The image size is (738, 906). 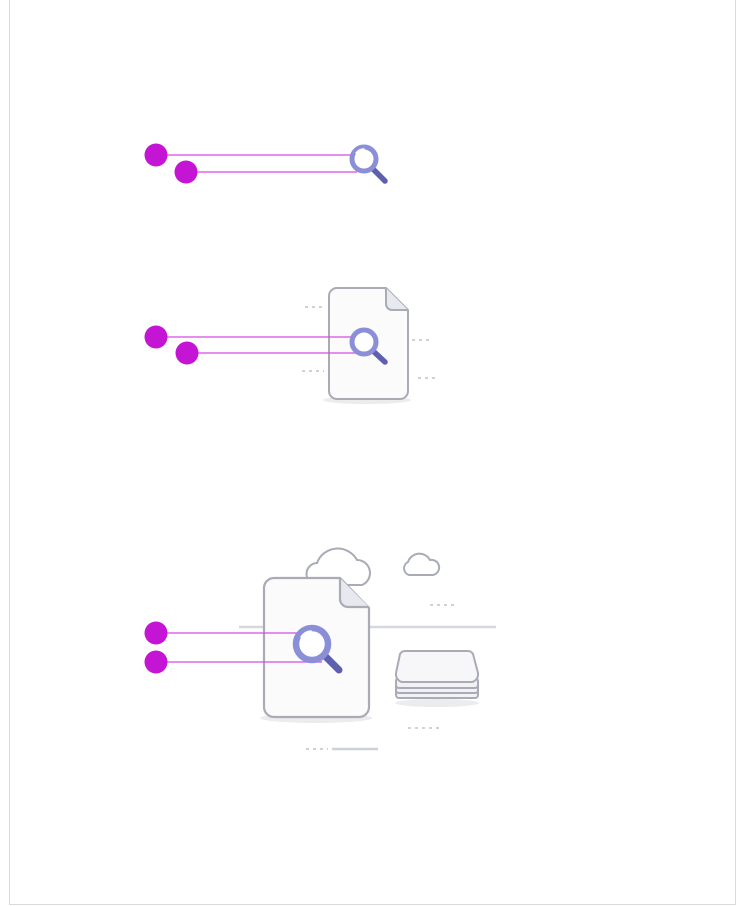 What do you see at coordinates (437, 678) in the screenshot?
I see `storage-stack-icon` at bounding box center [437, 678].